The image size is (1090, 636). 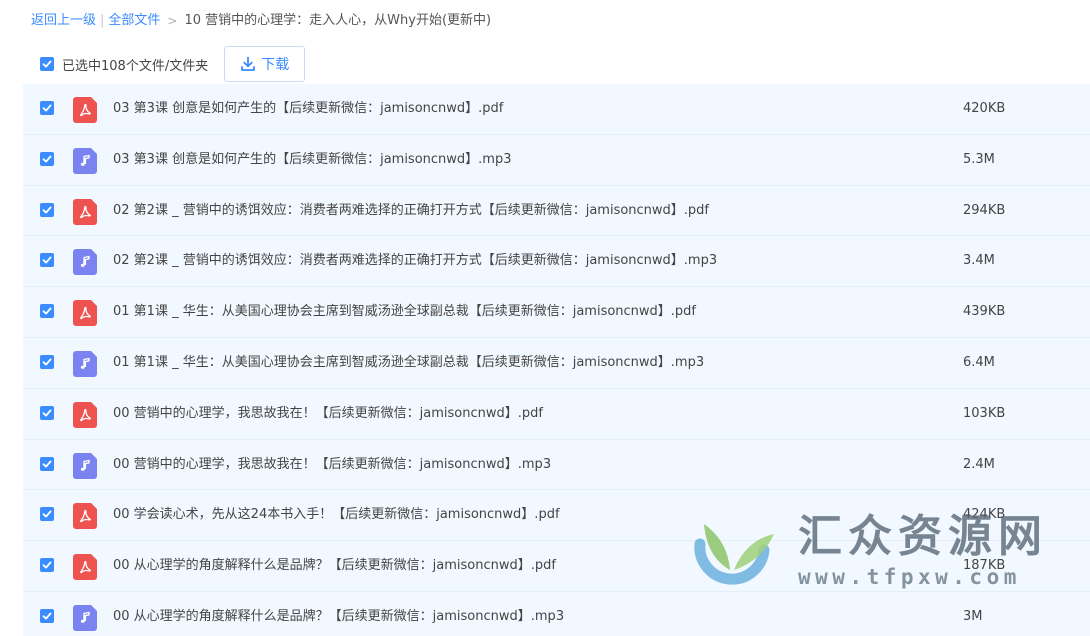 What do you see at coordinates (979, 362) in the screenshot?
I see `file-size: 6.4M` at bounding box center [979, 362].